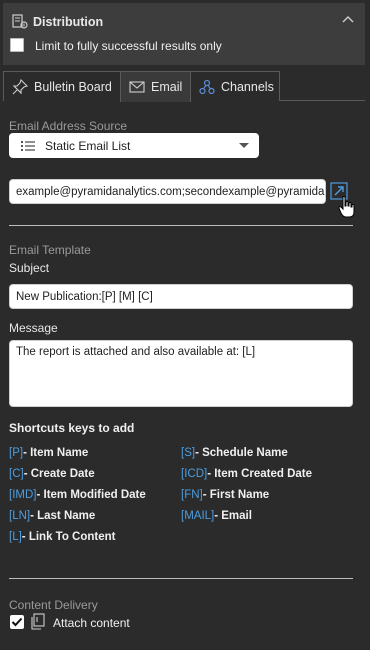 The image size is (370, 650). I want to click on subject-label: Subject, so click(29, 268).